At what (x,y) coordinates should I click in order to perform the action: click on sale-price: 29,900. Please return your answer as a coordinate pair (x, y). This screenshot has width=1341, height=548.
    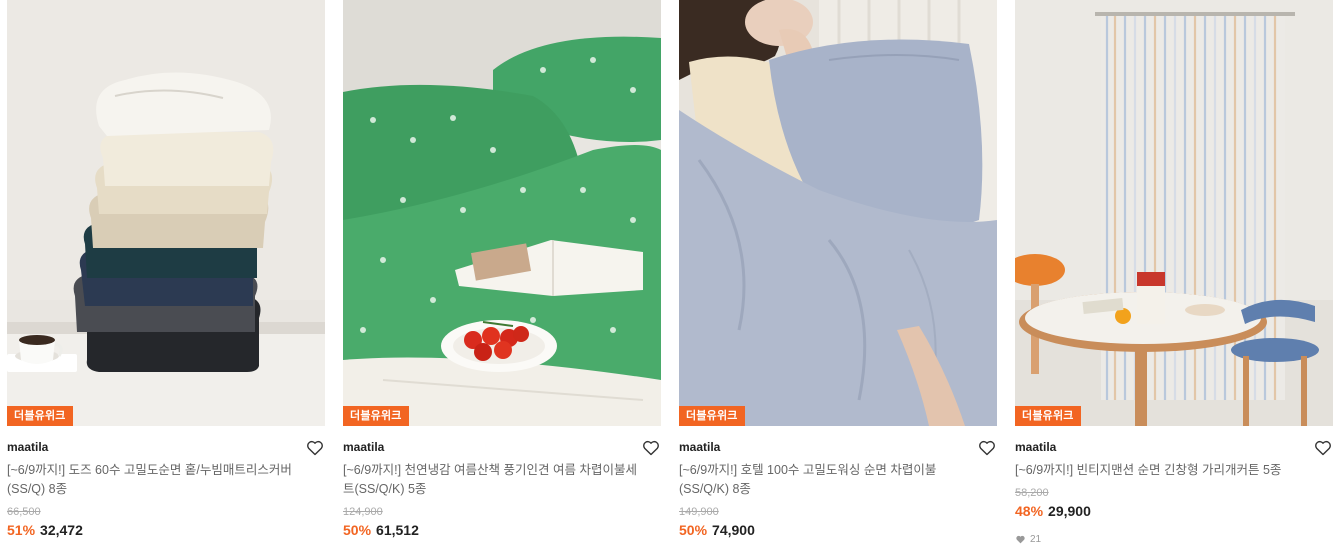
    Looking at the image, I should click on (1069, 511).